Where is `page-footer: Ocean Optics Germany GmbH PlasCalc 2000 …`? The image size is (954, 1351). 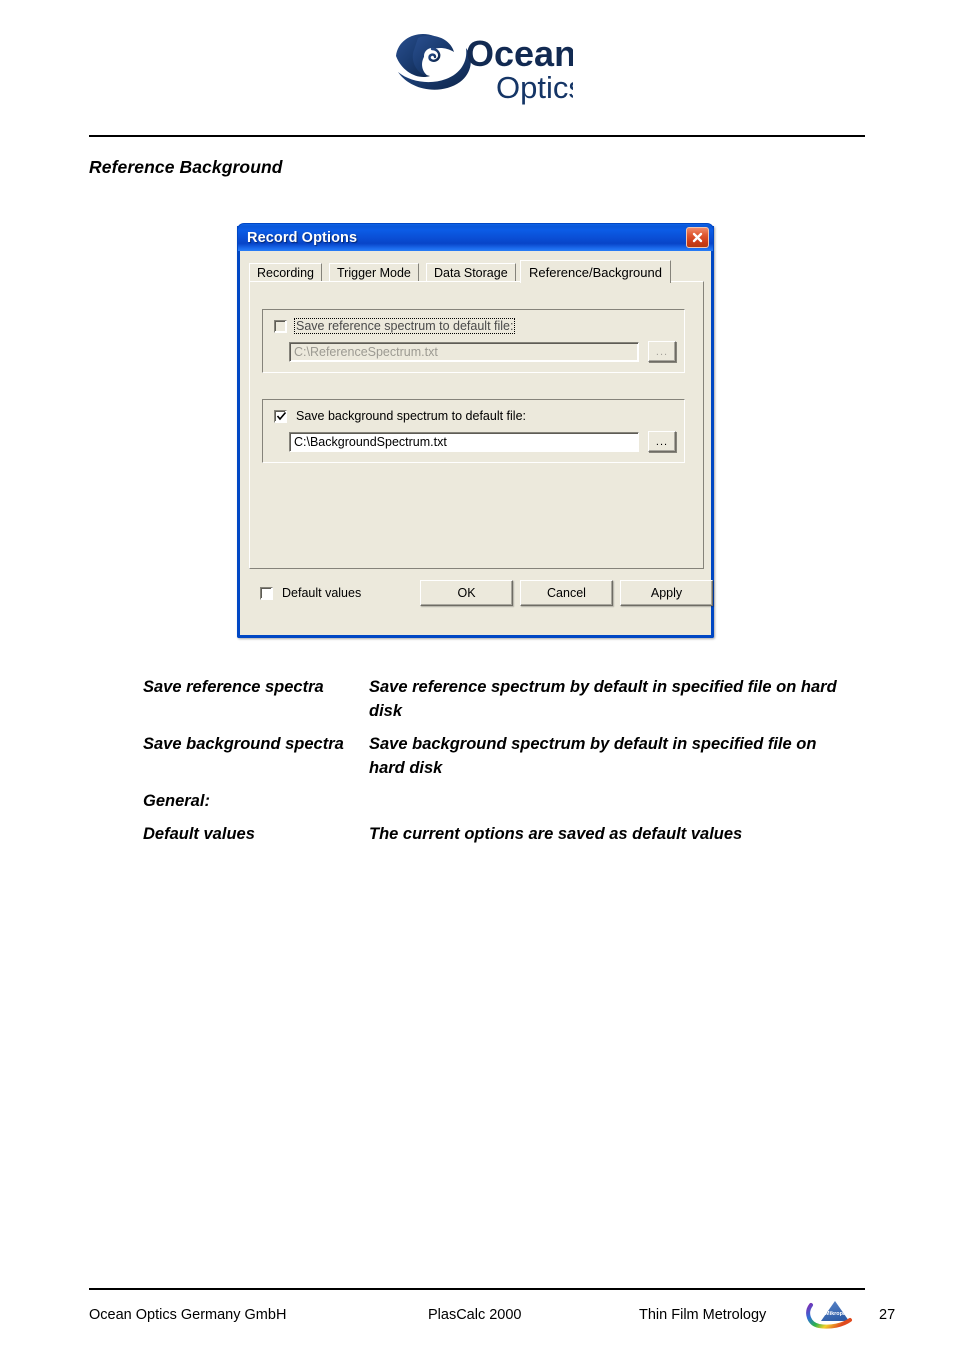 page-footer: Ocean Optics Germany GmbH PlasCalc 2000 … is located at coordinates (492, 1318).